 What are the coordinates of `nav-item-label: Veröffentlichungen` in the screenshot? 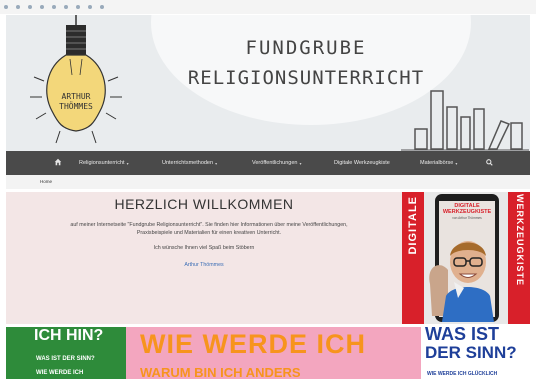 It's located at (275, 163).